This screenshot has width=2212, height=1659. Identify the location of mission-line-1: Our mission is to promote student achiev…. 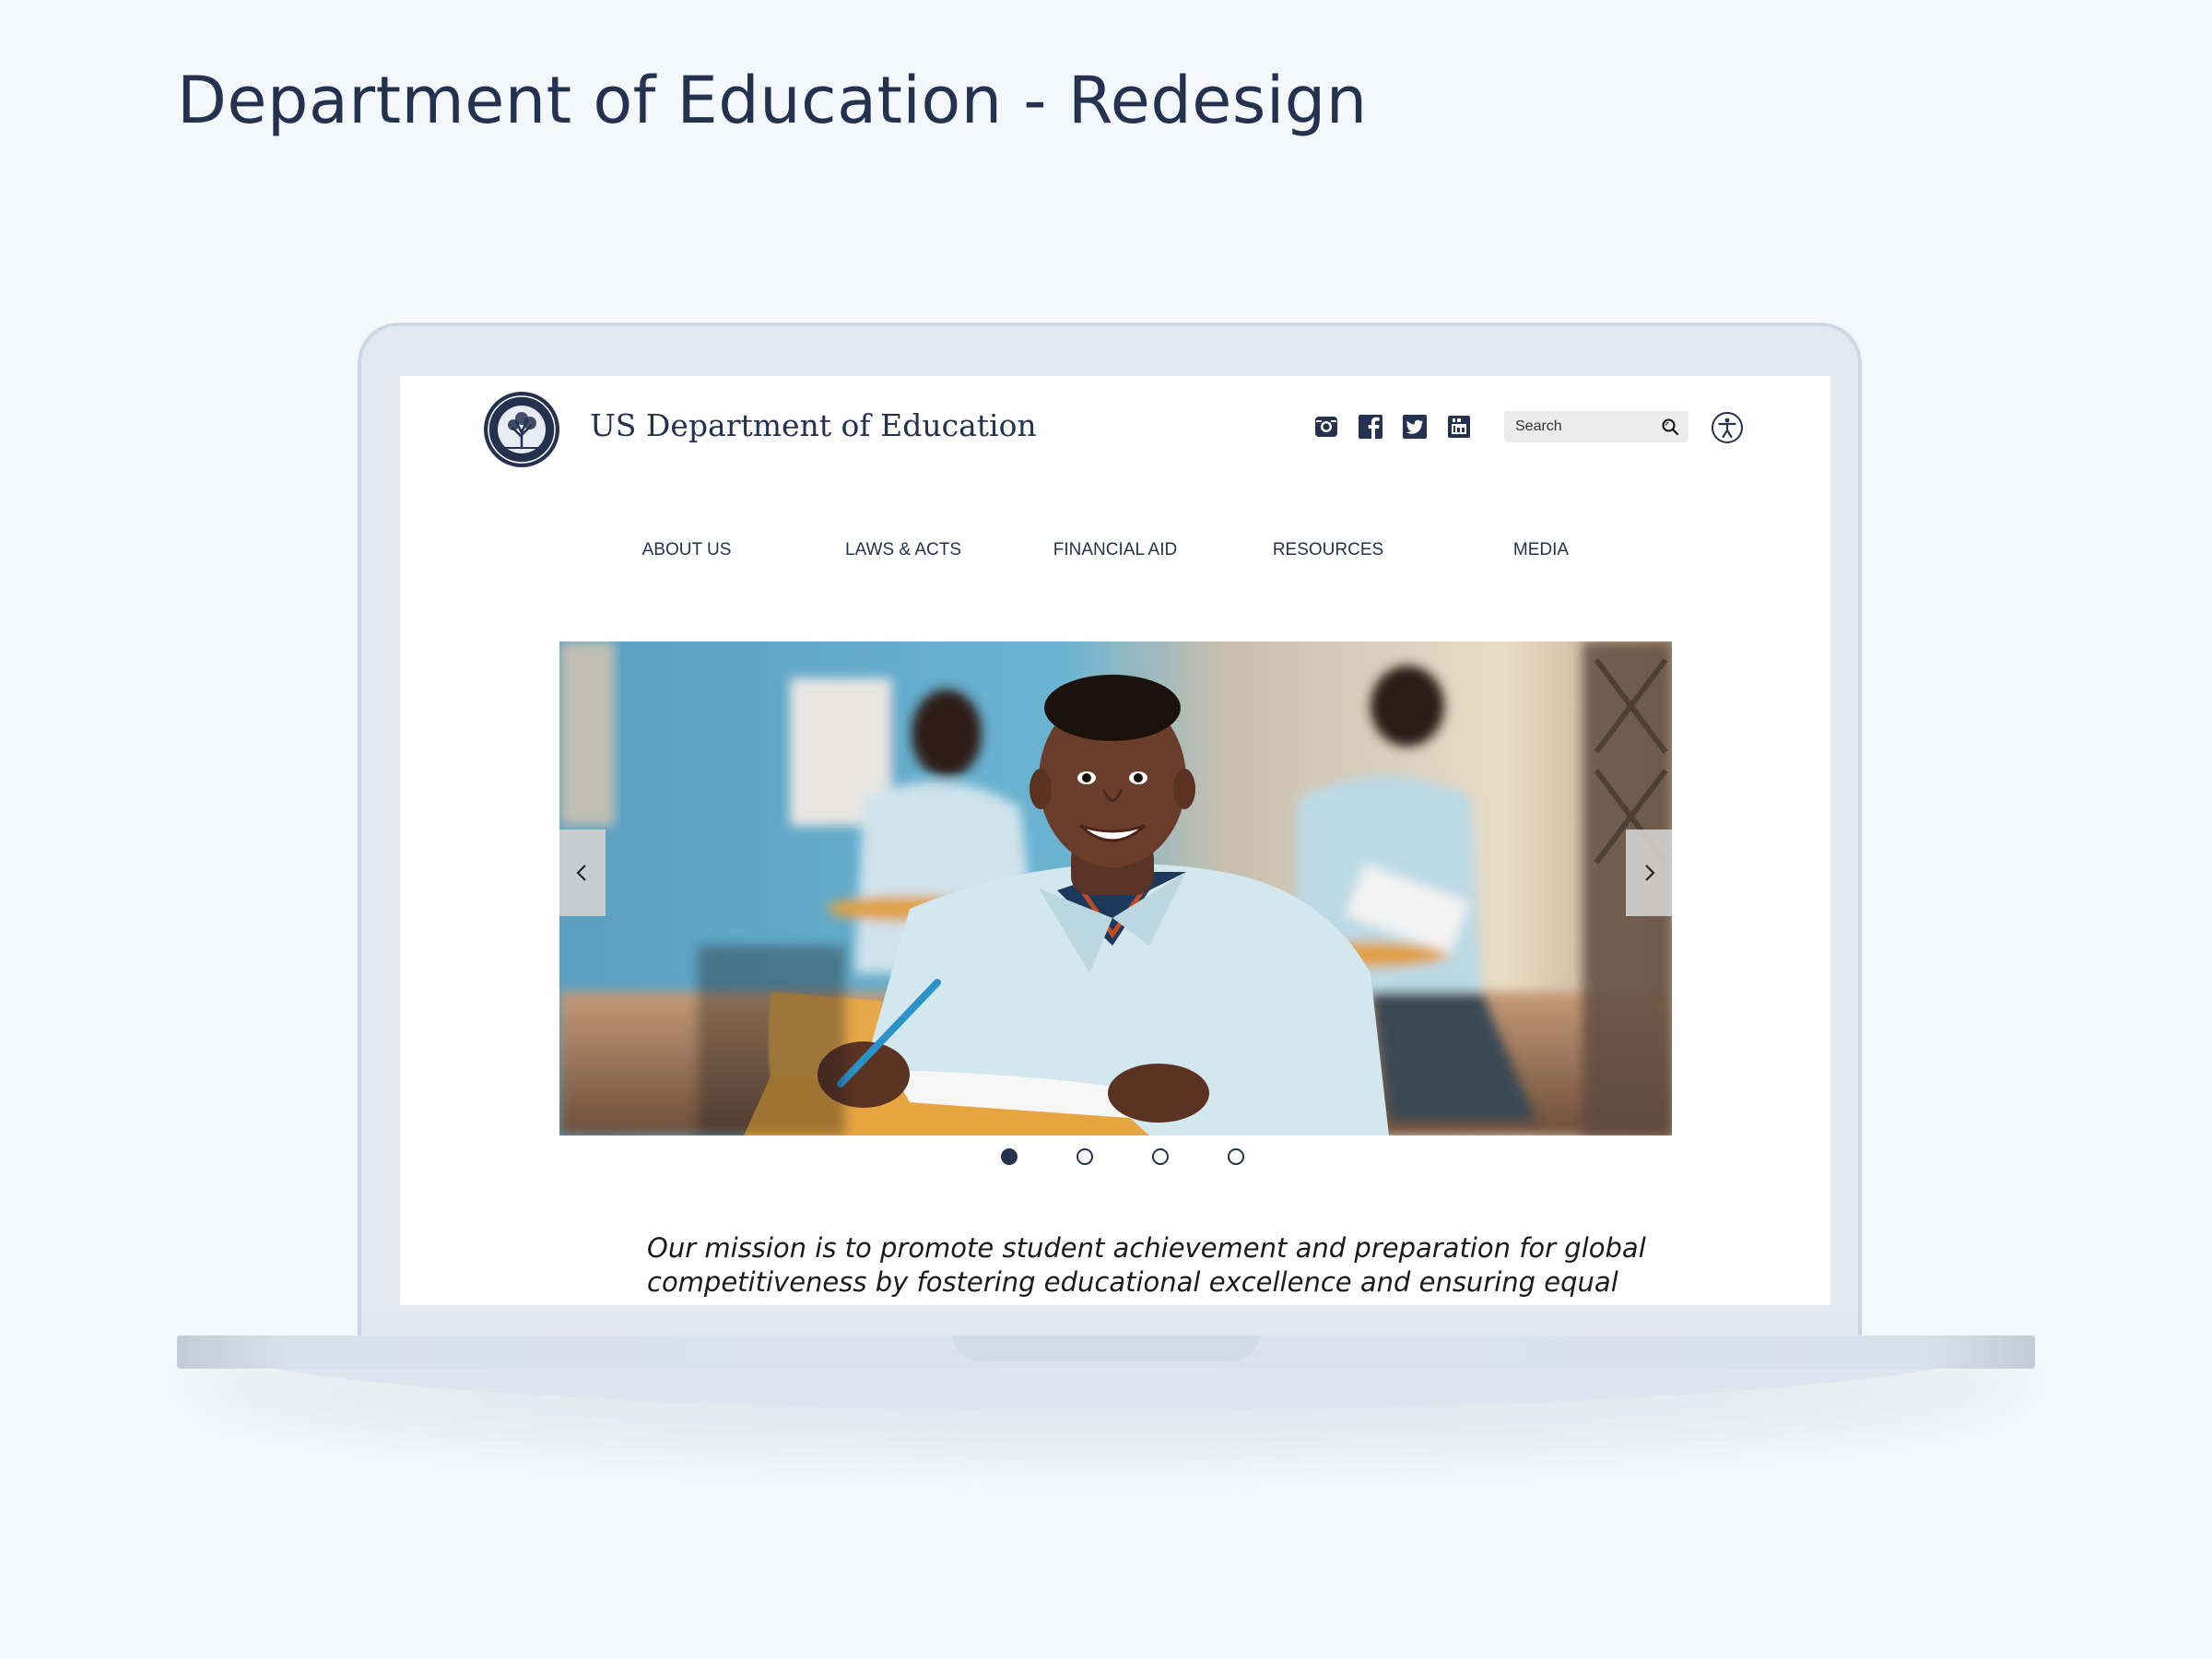
(1146, 1248).